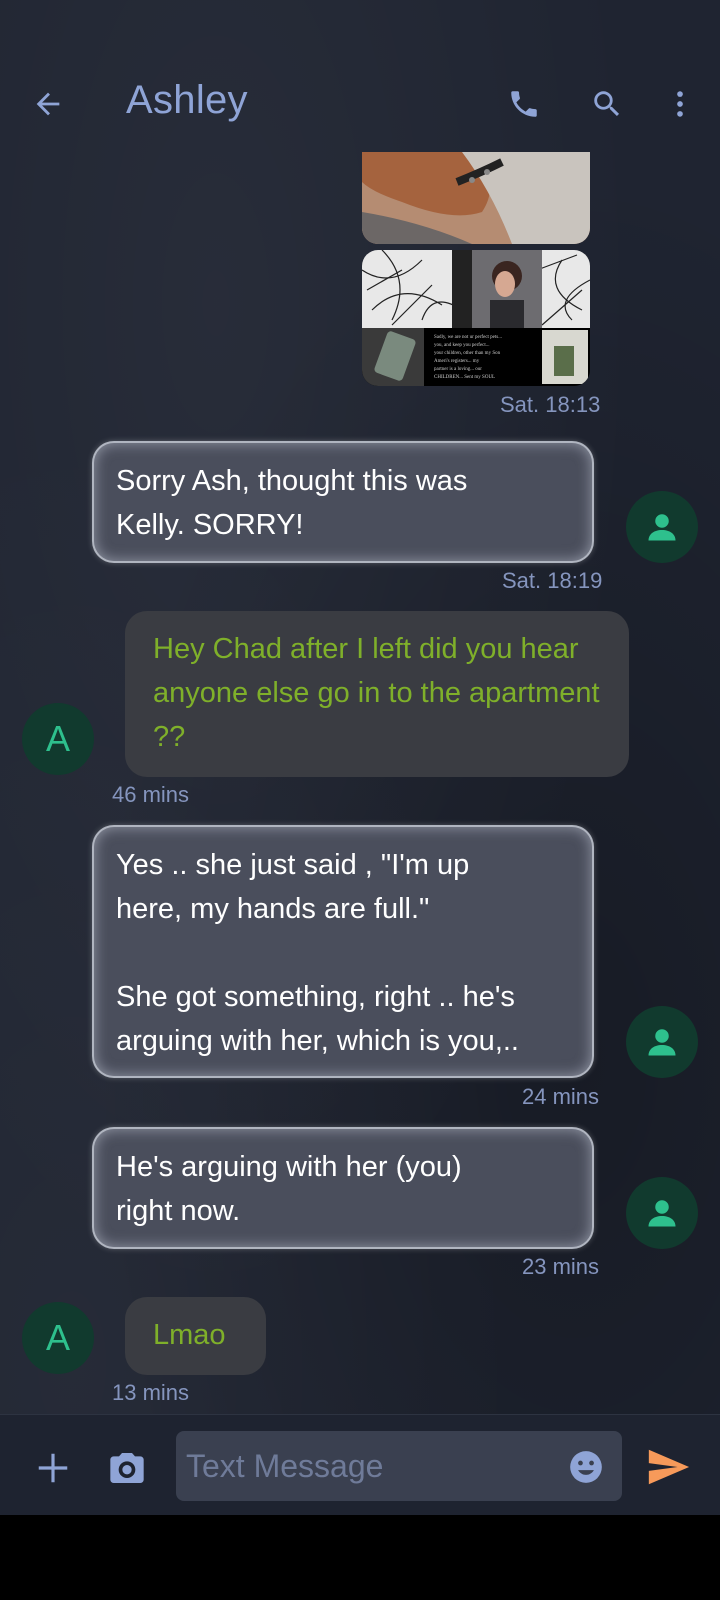 The width and height of the screenshot is (720, 1600). What do you see at coordinates (399, 1466) in the screenshot?
I see `message-input` at bounding box center [399, 1466].